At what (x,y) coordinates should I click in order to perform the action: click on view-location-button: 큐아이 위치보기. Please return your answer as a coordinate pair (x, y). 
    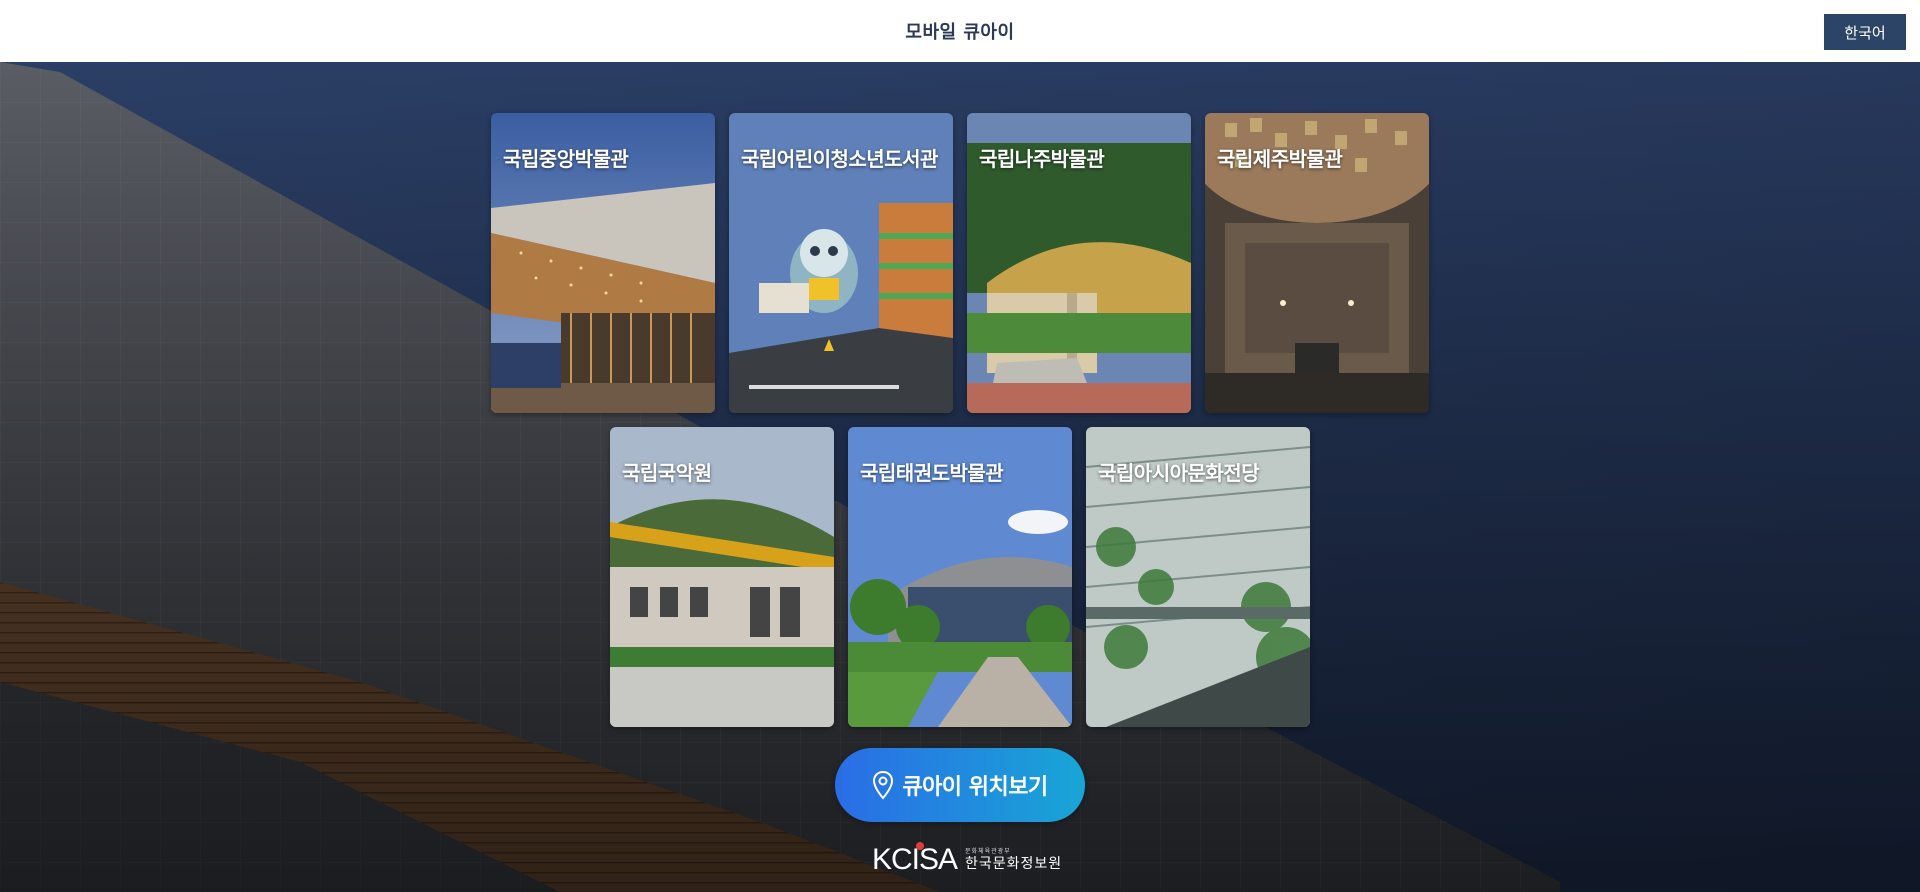
    Looking at the image, I should click on (960, 785).